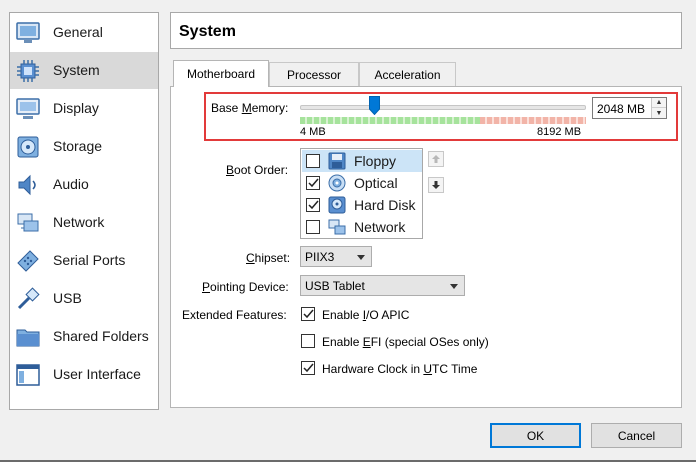 The width and height of the screenshot is (696, 462). I want to click on efi-label: Enable EFI (special OSes only), so click(405, 342).